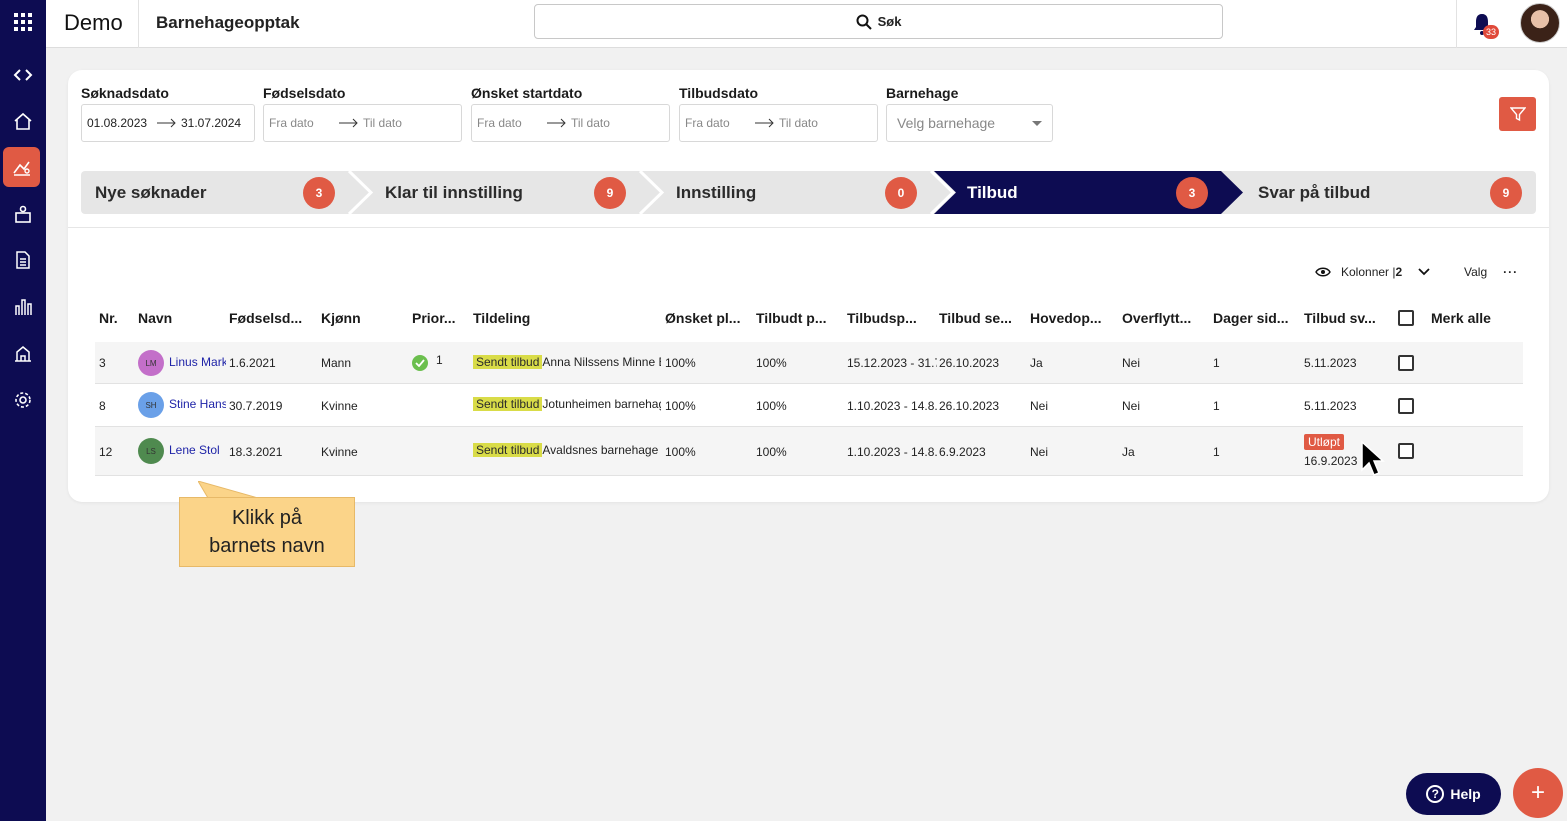  Describe the element at coordinates (23, 353) in the screenshot. I see `building-icon` at that location.